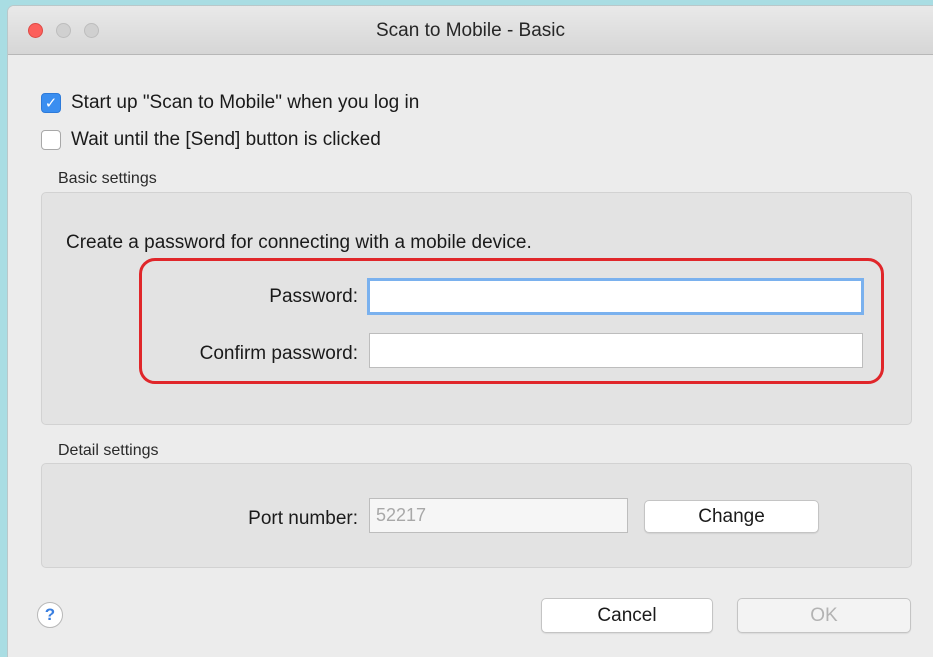  I want to click on wait-checkbox, so click(51, 140).